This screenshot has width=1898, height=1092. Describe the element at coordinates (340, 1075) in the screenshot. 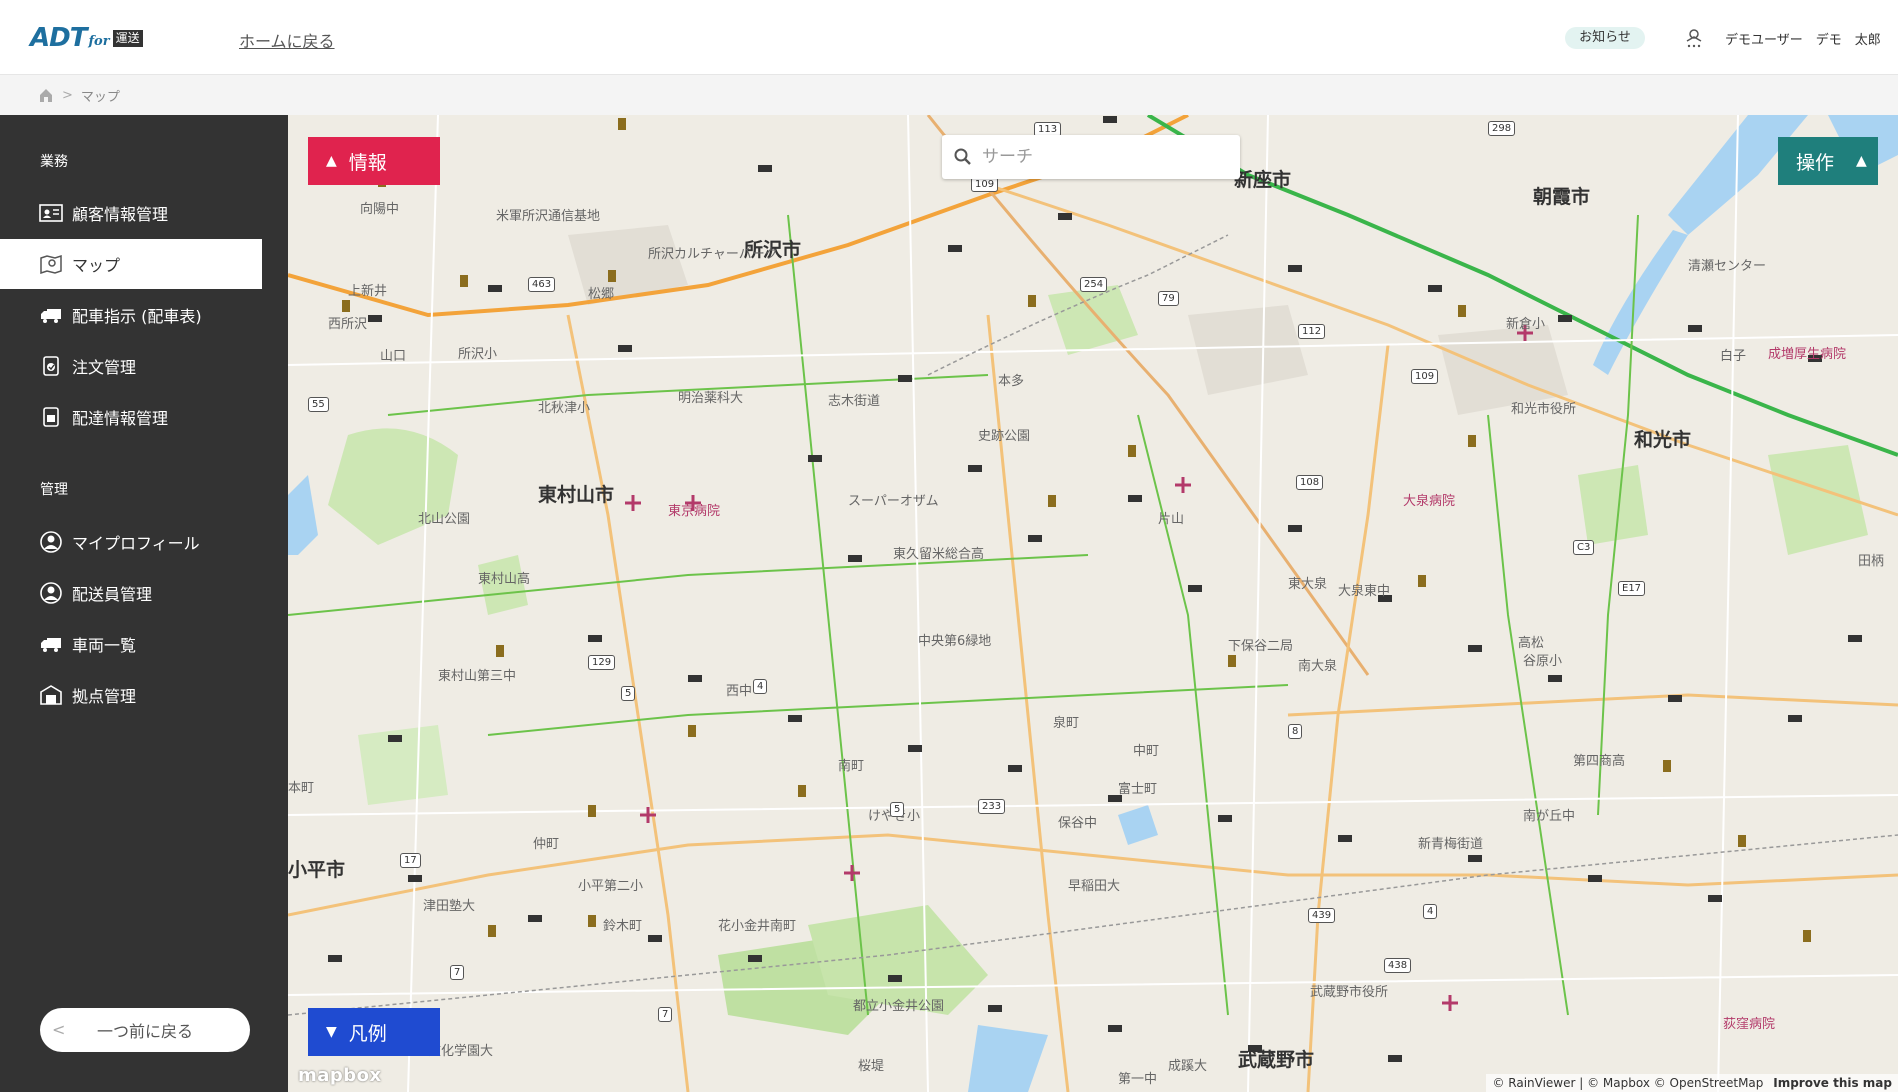

I see `mapbox-logo: mapbox` at that location.